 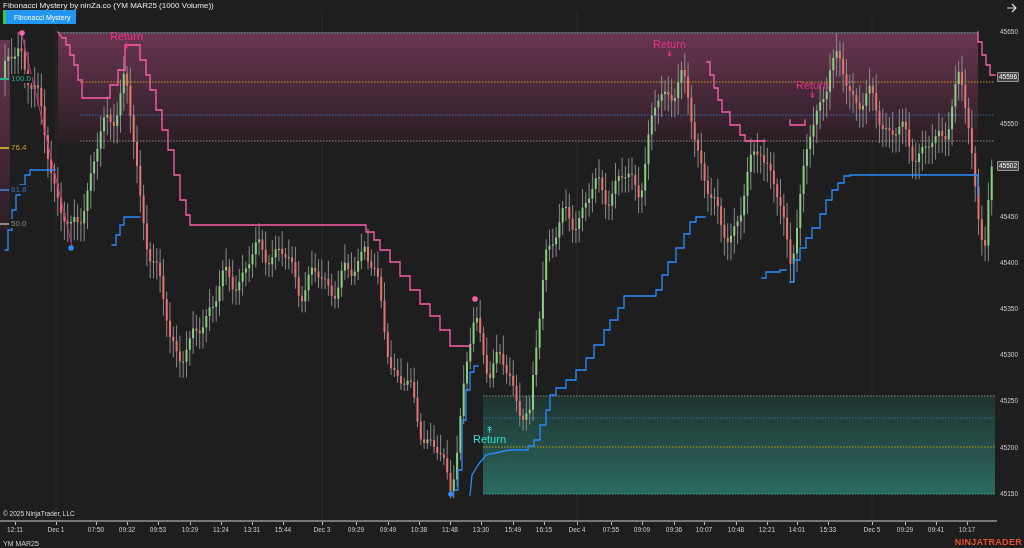 What do you see at coordinates (19, 147) in the screenshot?
I see `fib-level-label: 76.4` at bounding box center [19, 147].